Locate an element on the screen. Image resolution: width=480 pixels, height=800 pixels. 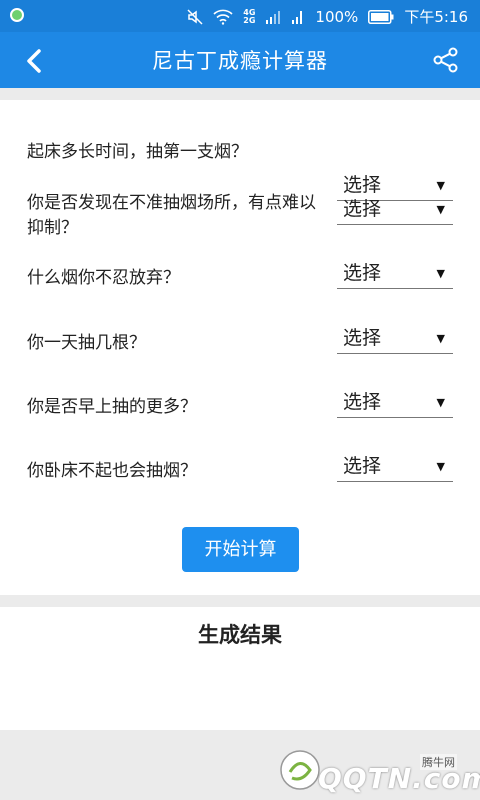
question-label: 你一天抽几根？ is located at coordinates (86, 343).